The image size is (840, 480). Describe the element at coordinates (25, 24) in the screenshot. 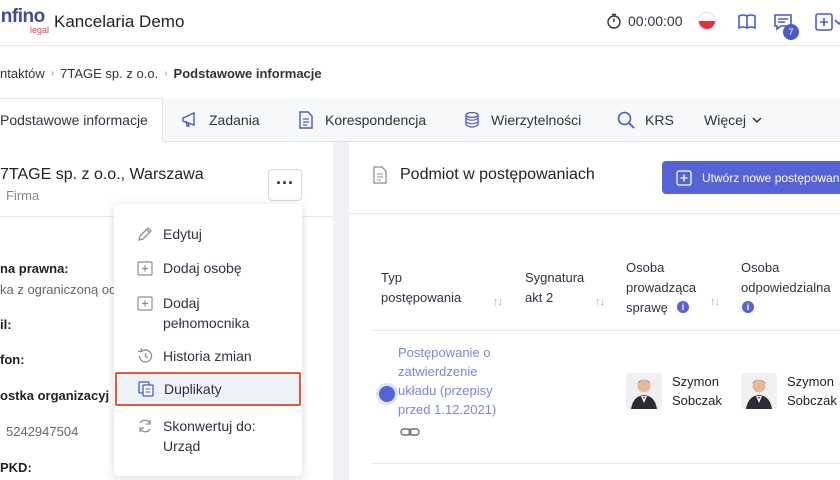

I see `app-logo: infino legal` at that location.